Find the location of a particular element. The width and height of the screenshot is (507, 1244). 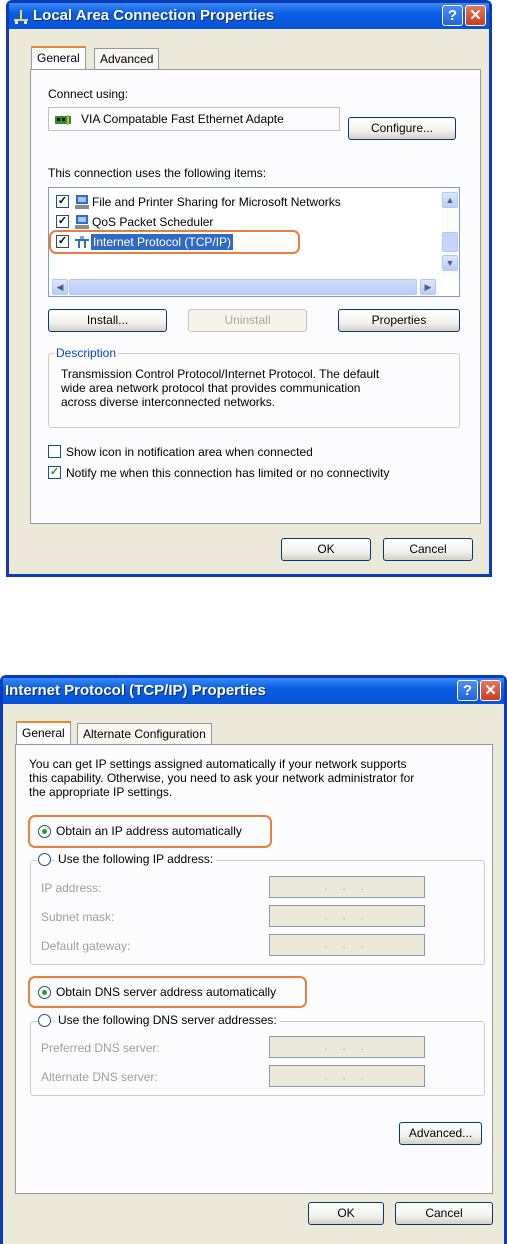

vertical-scrollbar: ▲ ▼ is located at coordinates (450, 233).